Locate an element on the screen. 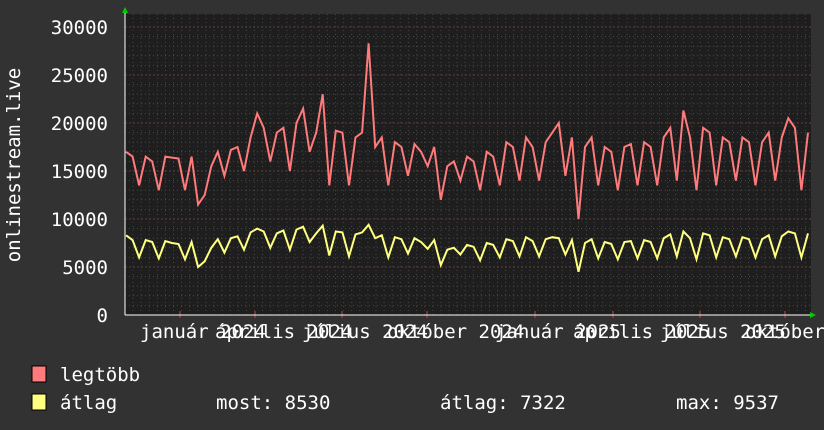  stat-max: max: 9537 is located at coordinates (727, 403).